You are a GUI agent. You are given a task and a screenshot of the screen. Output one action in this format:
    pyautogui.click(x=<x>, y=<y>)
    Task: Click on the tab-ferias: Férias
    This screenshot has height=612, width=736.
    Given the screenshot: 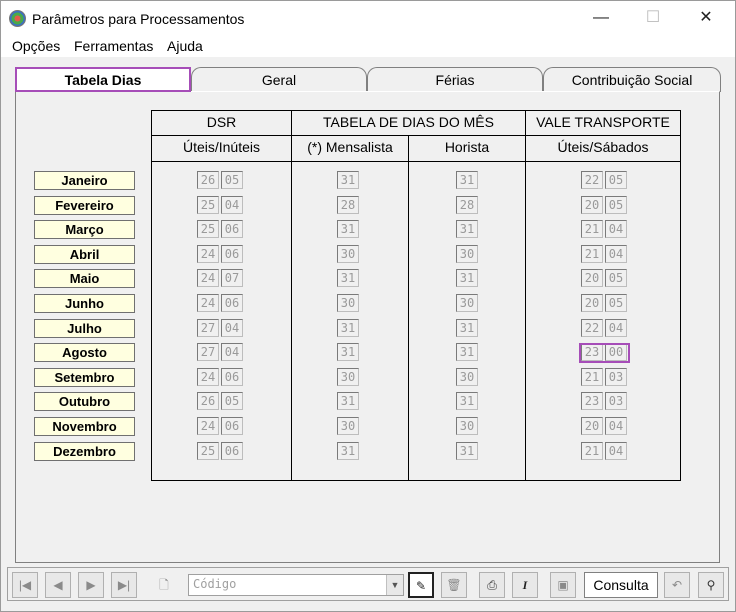 What is the action you would take?
    pyautogui.click(x=455, y=79)
    